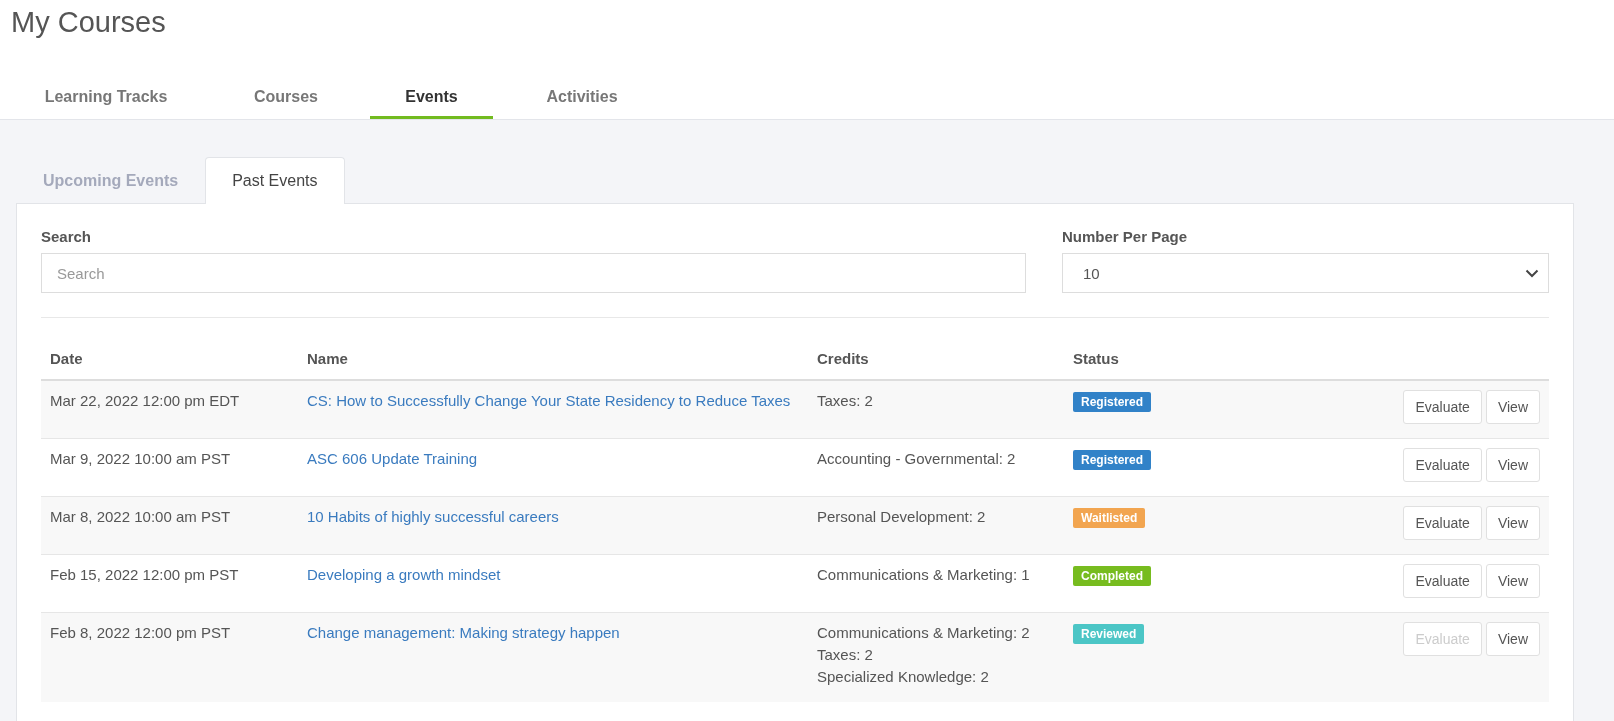 The height and width of the screenshot is (721, 1614). What do you see at coordinates (1125, 236) in the screenshot?
I see `per-page-label: Number Per Page` at bounding box center [1125, 236].